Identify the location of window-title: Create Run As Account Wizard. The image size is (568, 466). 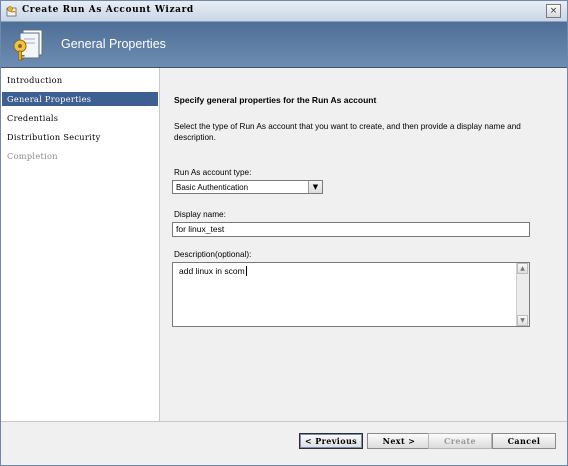
(108, 10).